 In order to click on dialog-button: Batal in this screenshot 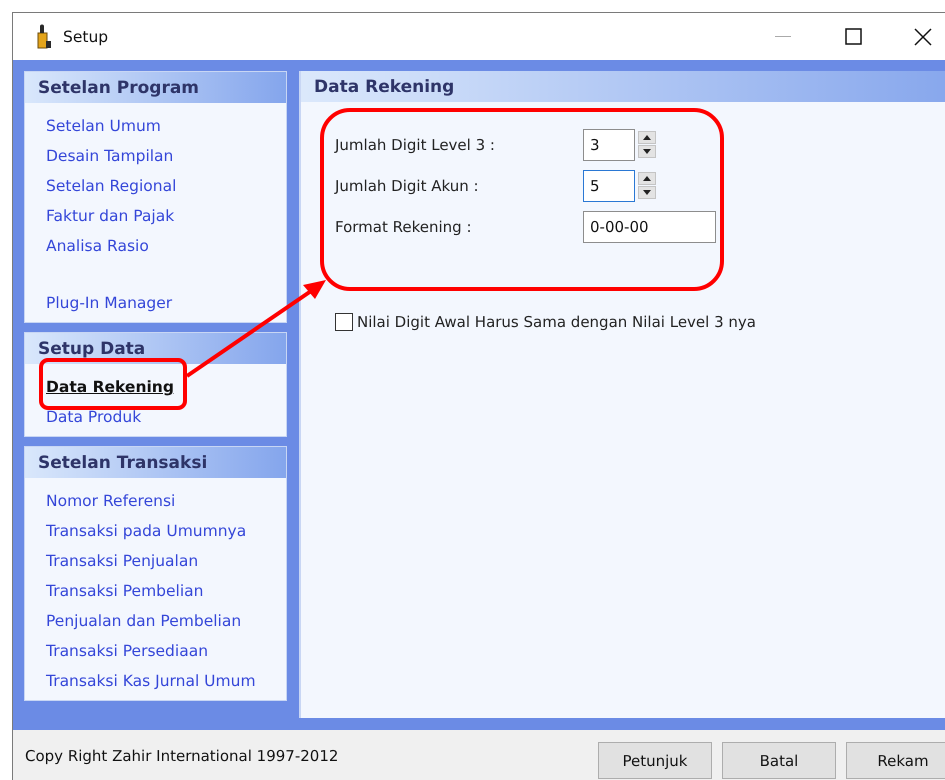, I will do `click(779, 760)`.